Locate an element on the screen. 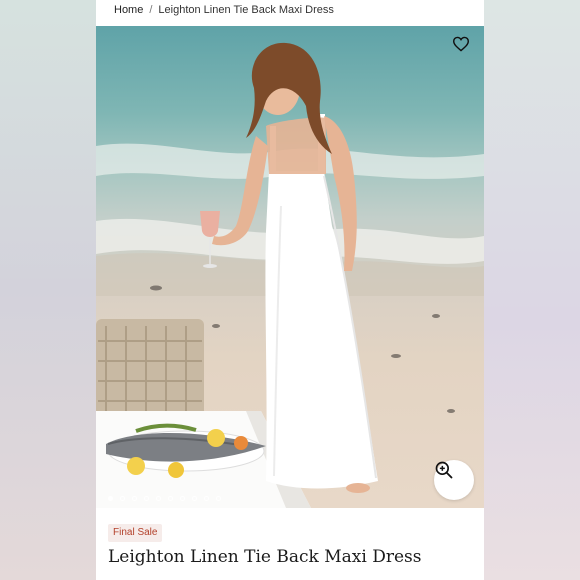 This screenshot has width=580, height=580. heart-outline-icon is located at coordinates (461, 44).